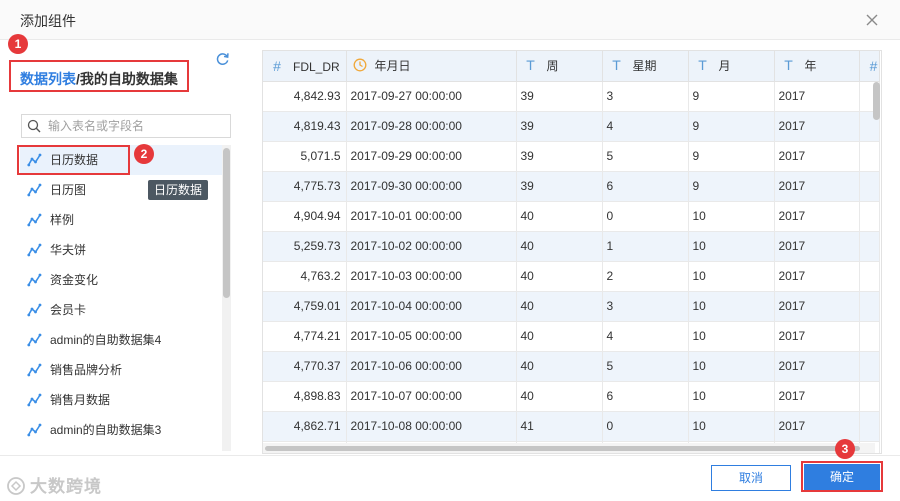 This screenshot has width=900, height=501. I want to click on dataset-item: 资金变化, so click(121, 280).